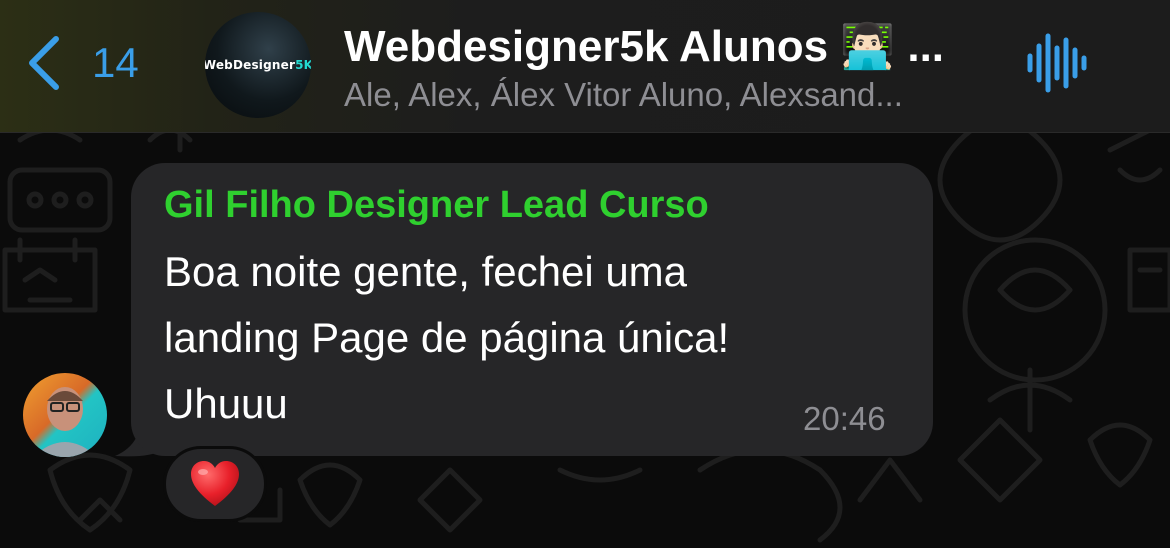 Image resolution: width=1170 pixels, height=548 pixels. Describe the element at coordinates (89, 63) in the screenshot. I see `back-button: 14` at that location.